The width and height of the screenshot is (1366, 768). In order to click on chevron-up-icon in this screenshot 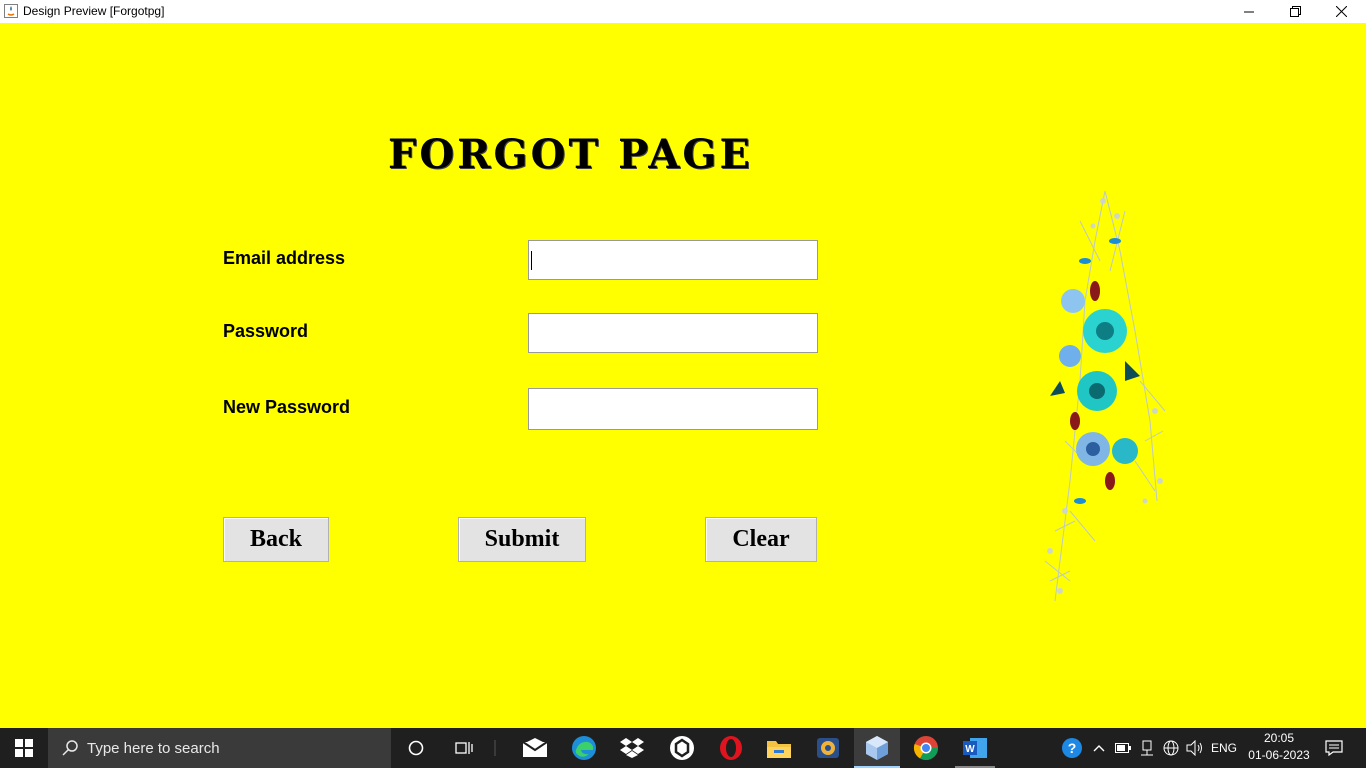, I will do `click(1099, 748)`.